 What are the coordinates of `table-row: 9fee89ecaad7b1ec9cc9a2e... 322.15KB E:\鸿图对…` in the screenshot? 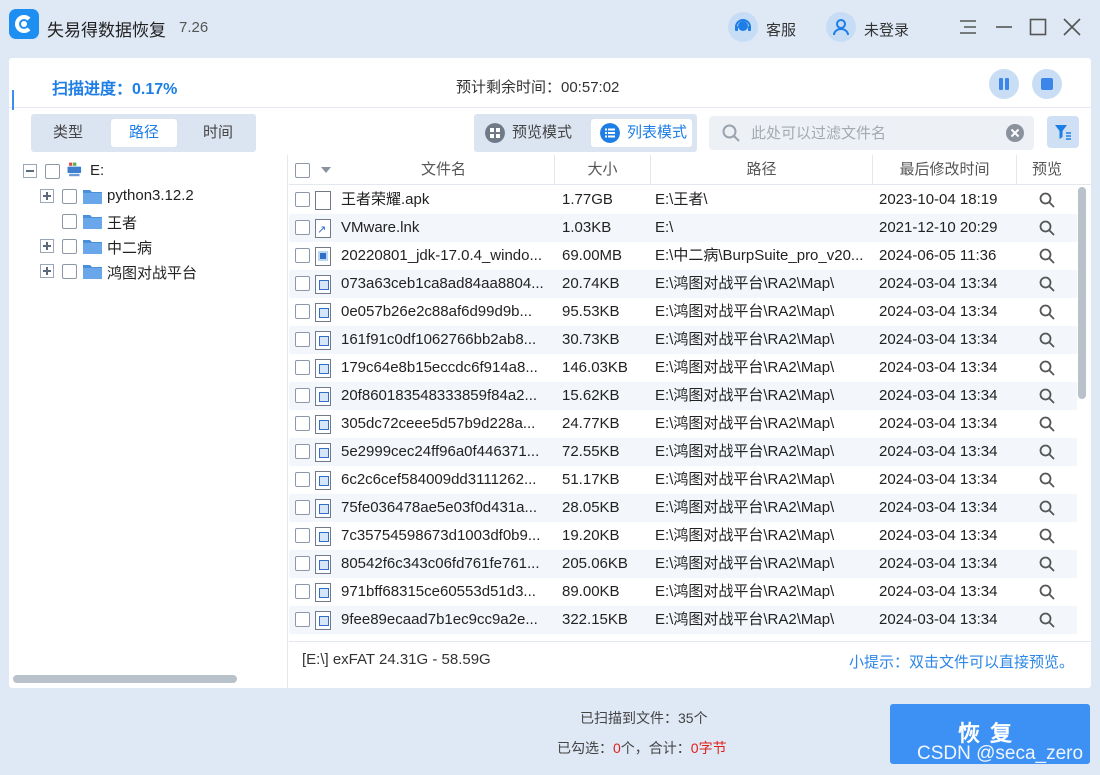 It's located at (683, 620).